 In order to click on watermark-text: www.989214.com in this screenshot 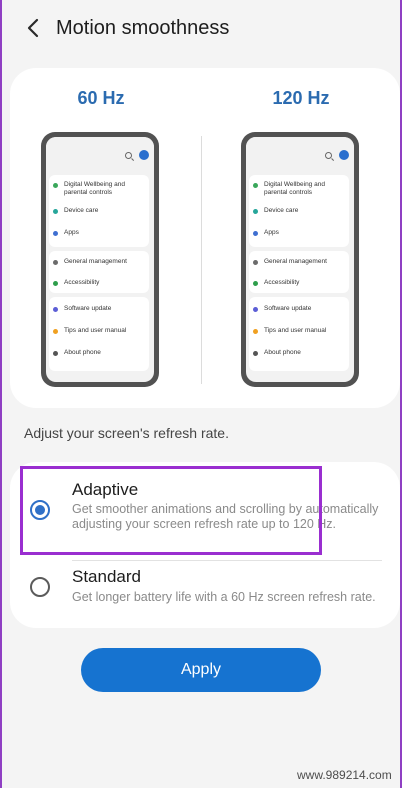, I will do `click(344, 775)`.